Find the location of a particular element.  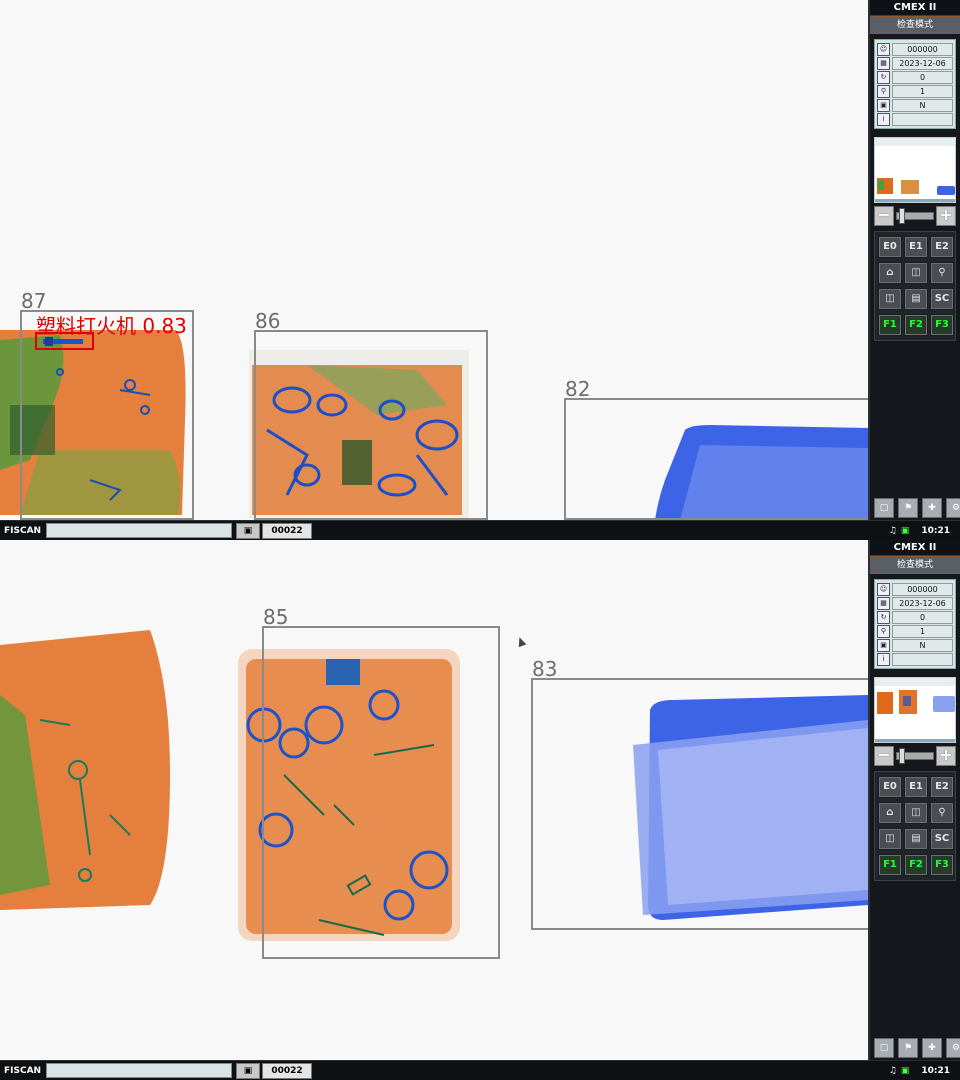

bag-icon: ▣ is located at coordinates (248, 530).